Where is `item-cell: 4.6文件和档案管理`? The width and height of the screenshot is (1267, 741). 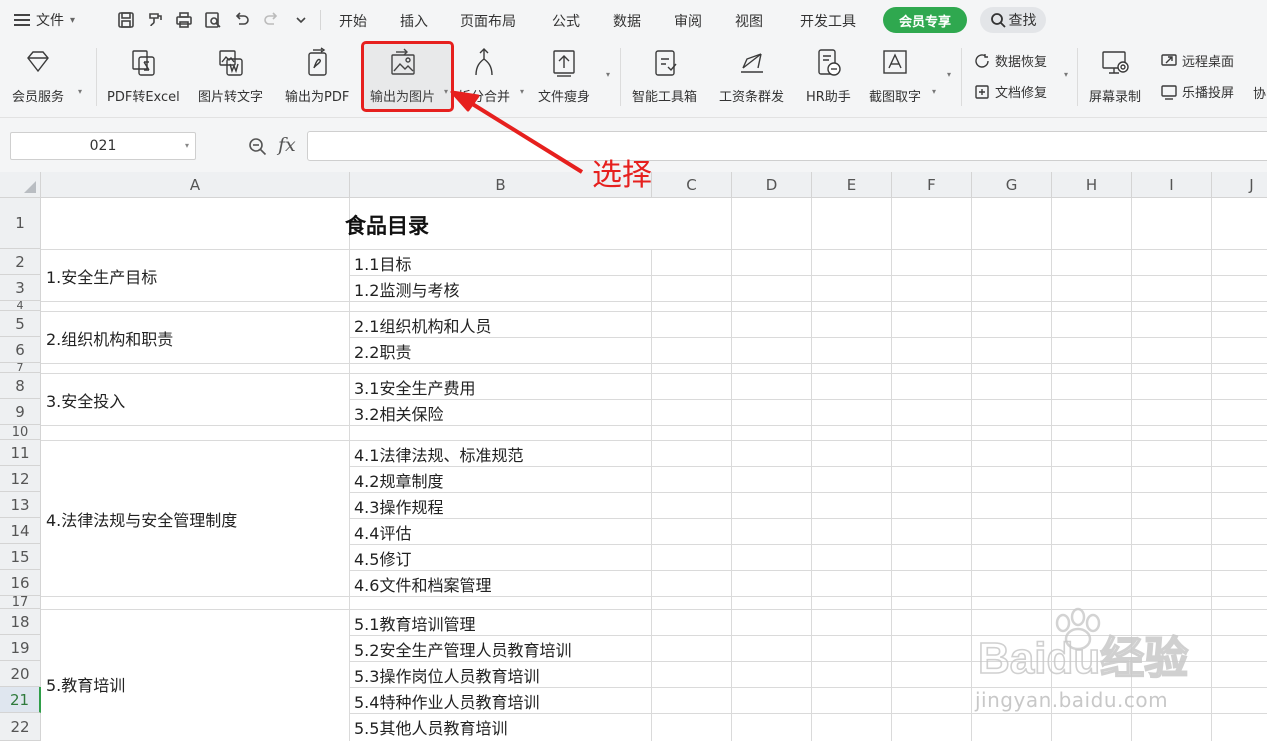
item-cell: 4.6文件和档案管理 is located at coordinates (422, 583).